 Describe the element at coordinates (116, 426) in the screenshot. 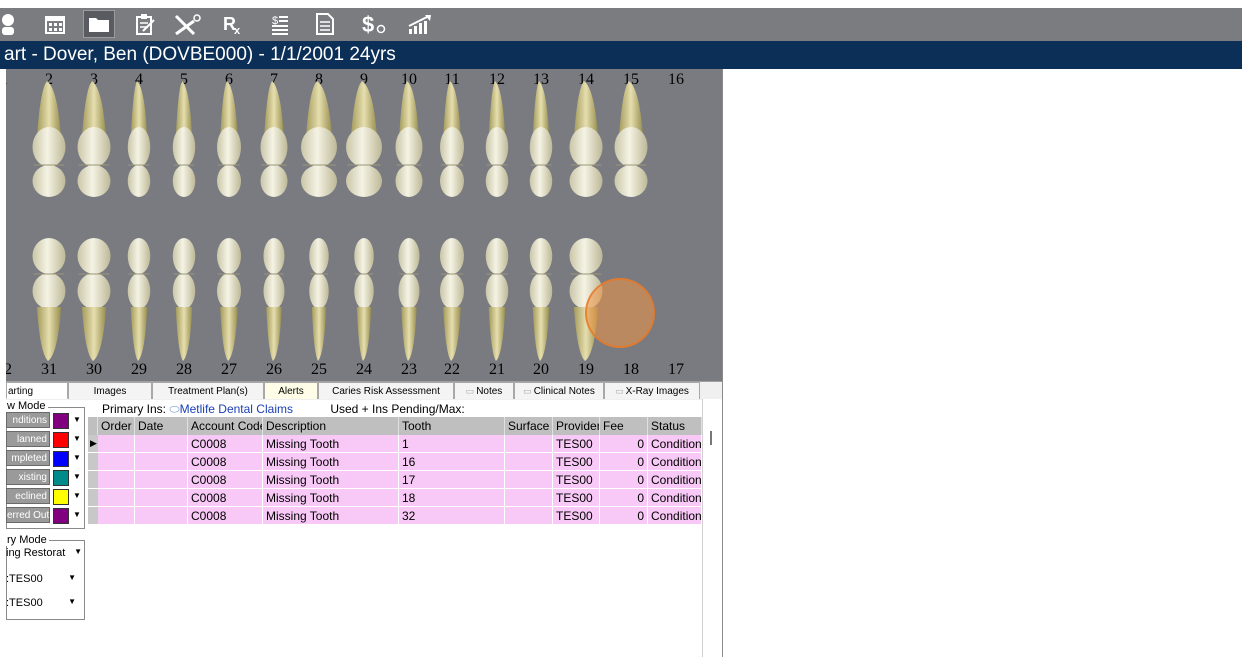

I see `header-order: Order` at that location.